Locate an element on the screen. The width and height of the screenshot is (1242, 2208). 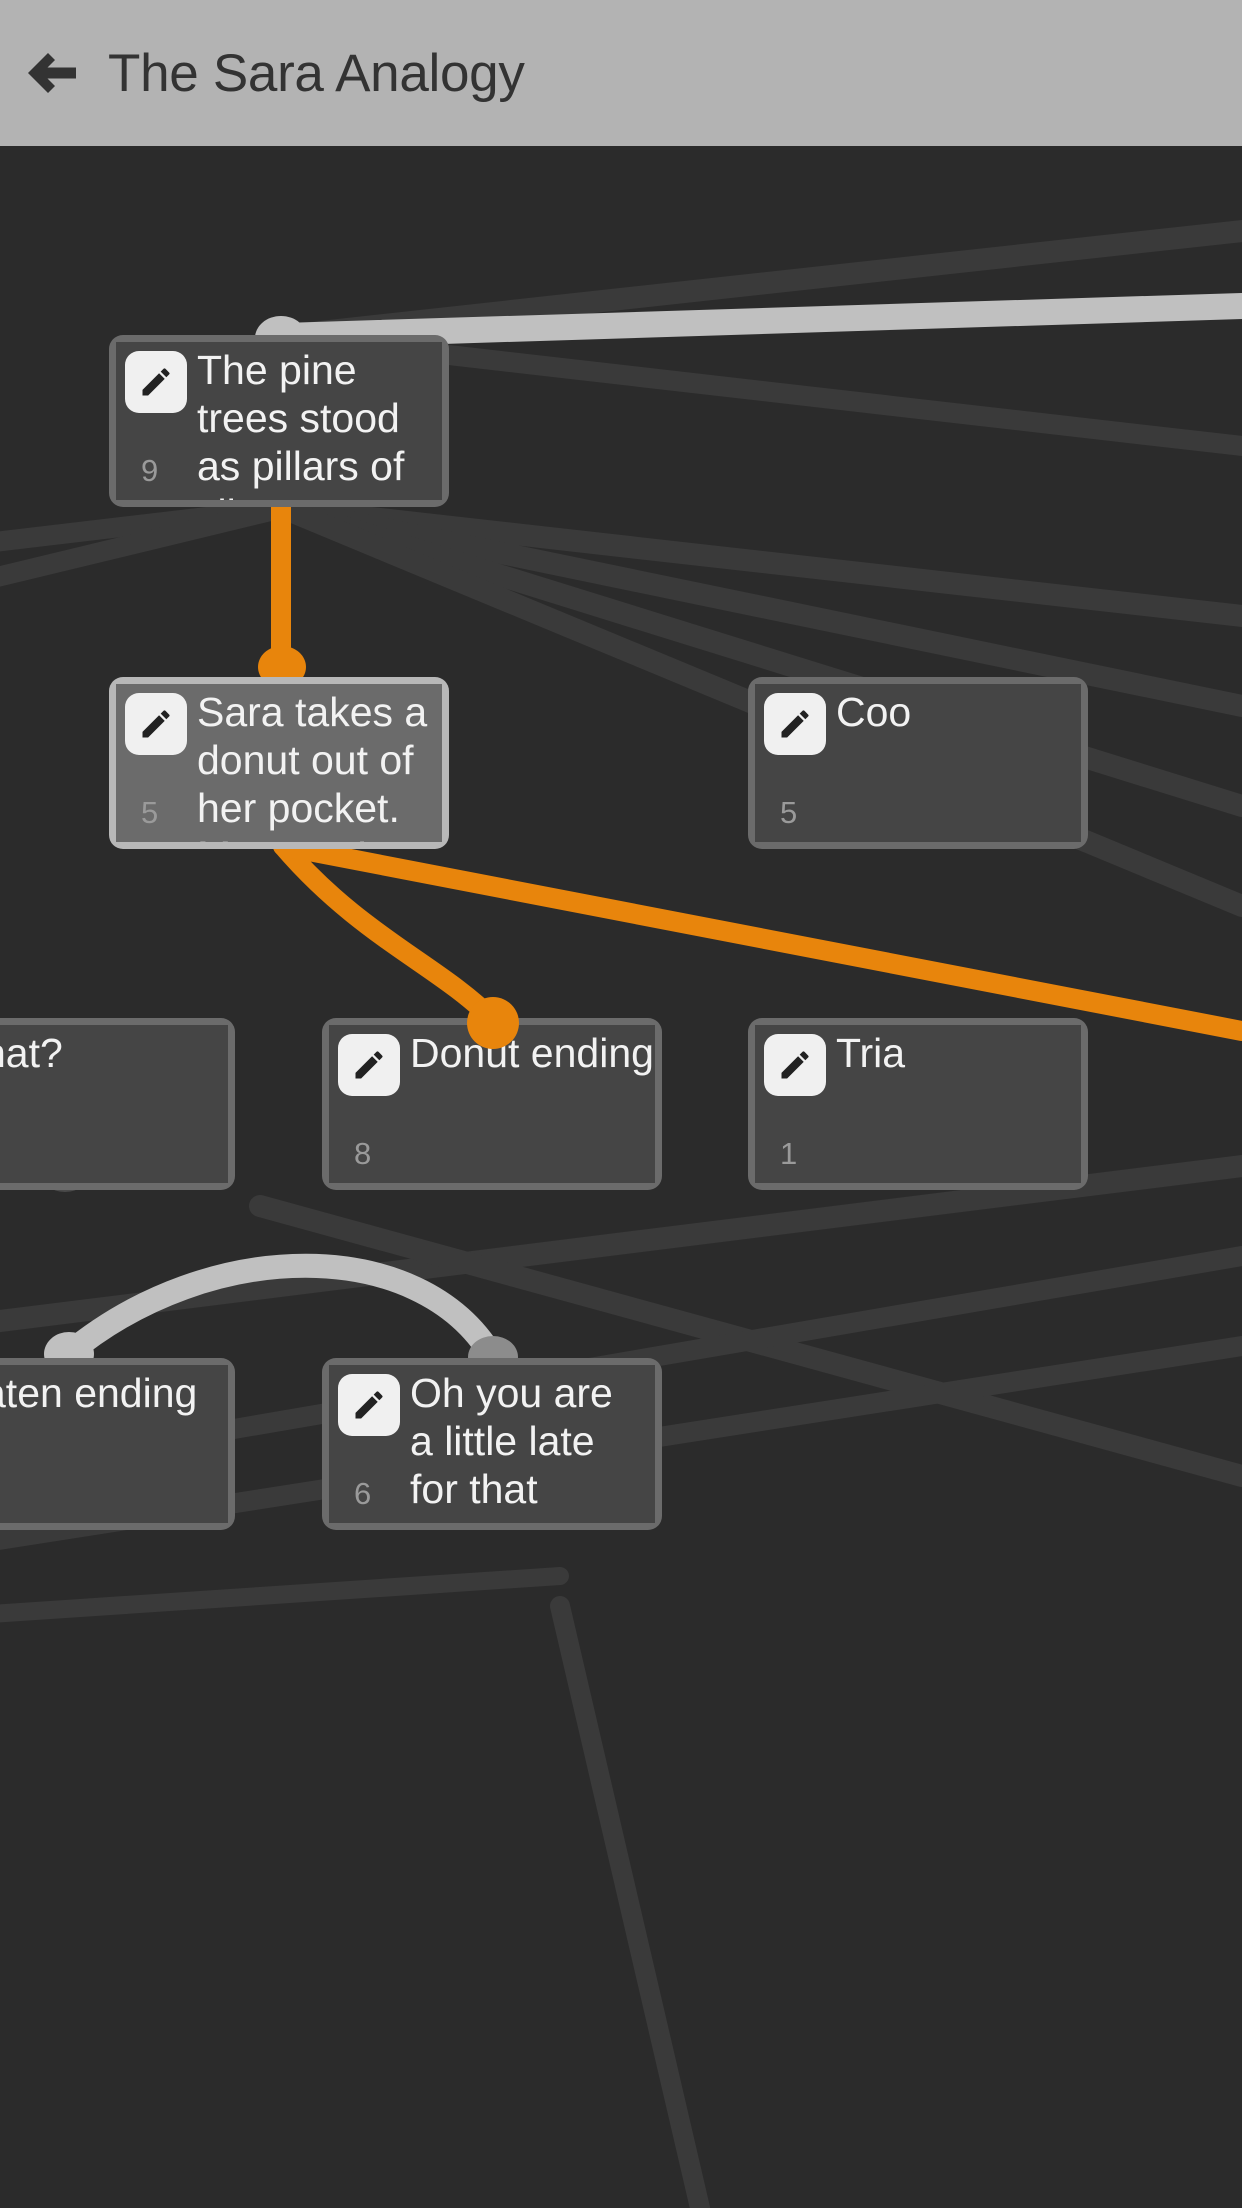
back-button is located at coordinates (52, 73).